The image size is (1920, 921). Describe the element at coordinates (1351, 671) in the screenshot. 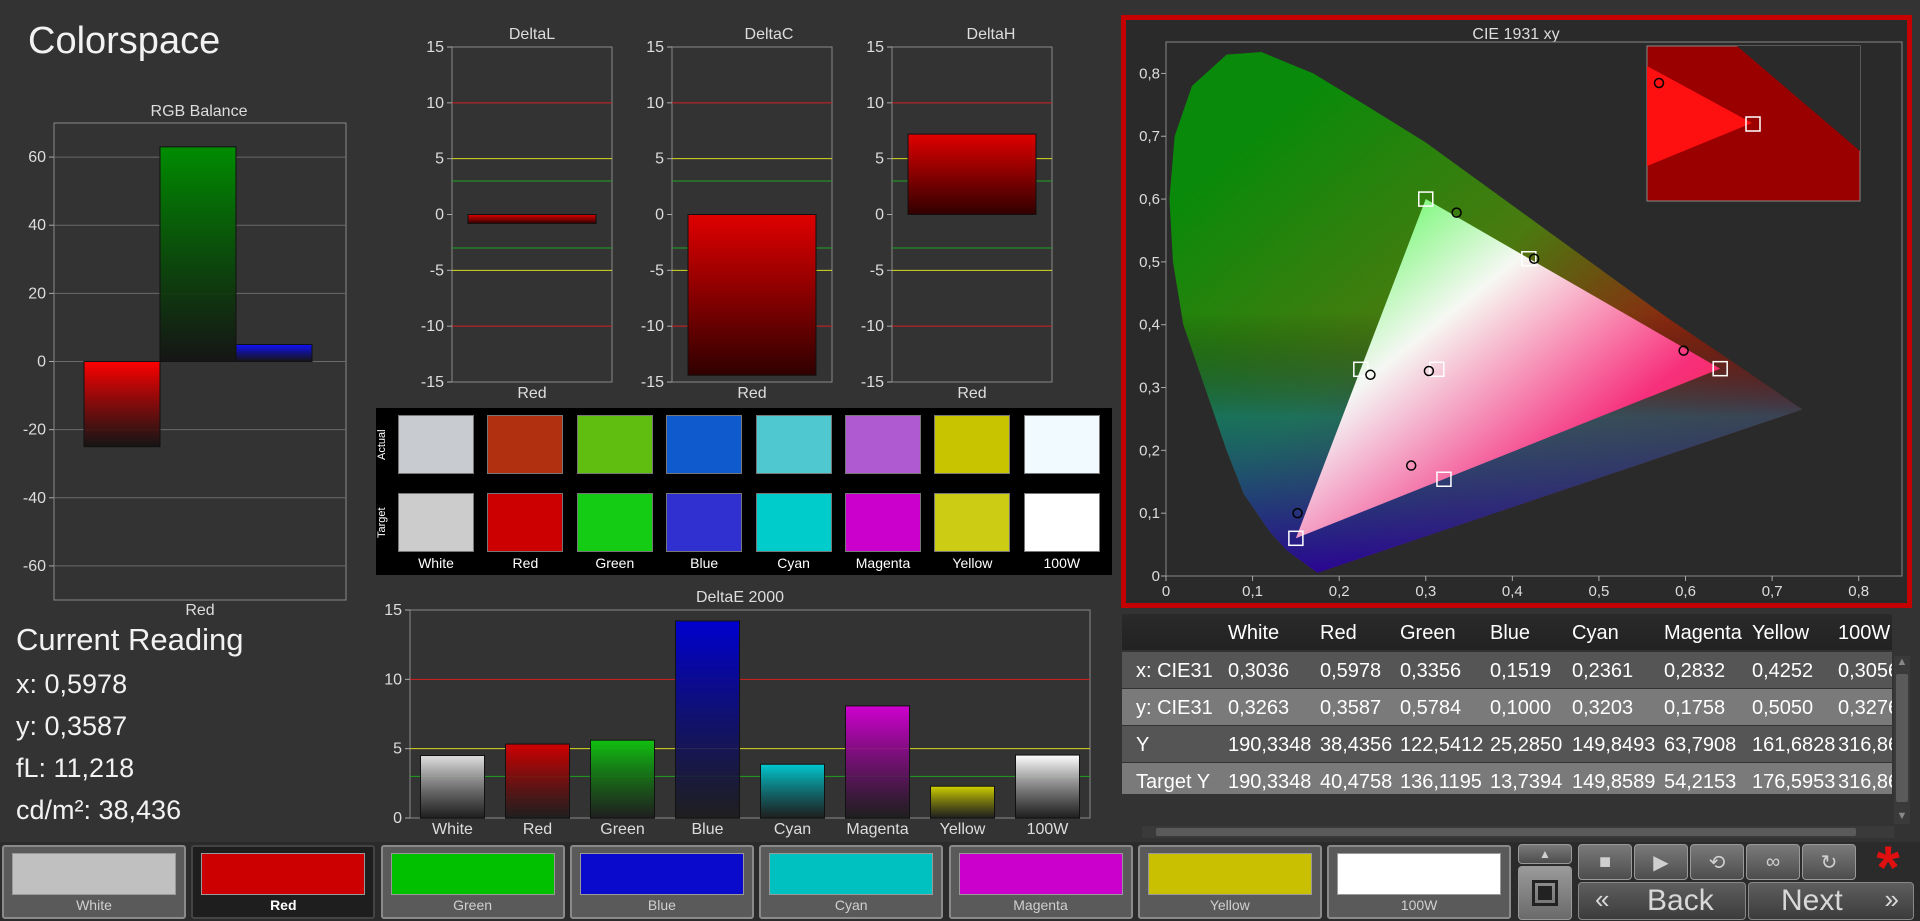

I see `table-cell: 0,5978` at that location.